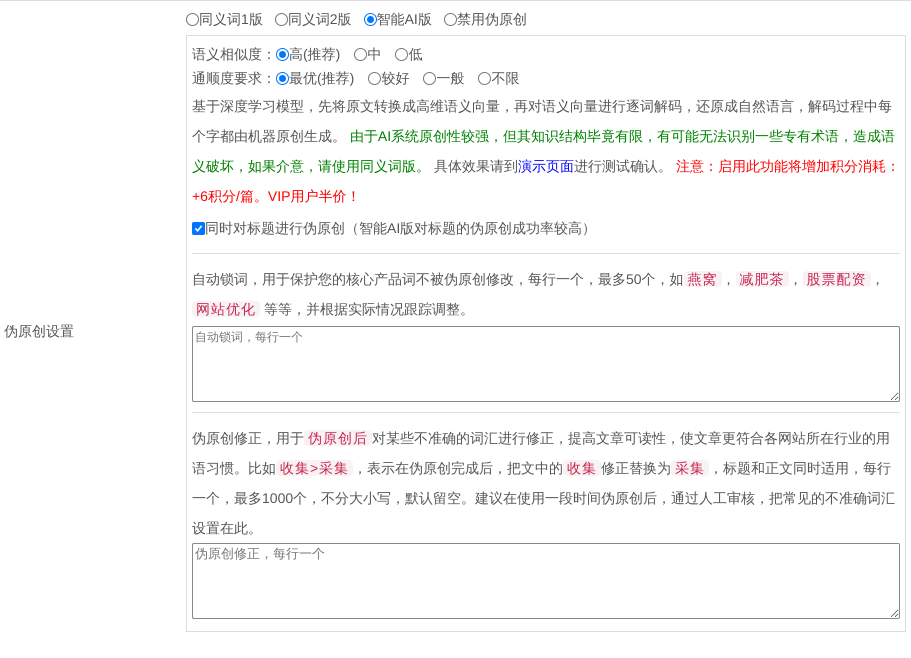 The width and height of the screenshot is (911, 658). I want to click on choice-label: 高(推荐), so click(314, 54).